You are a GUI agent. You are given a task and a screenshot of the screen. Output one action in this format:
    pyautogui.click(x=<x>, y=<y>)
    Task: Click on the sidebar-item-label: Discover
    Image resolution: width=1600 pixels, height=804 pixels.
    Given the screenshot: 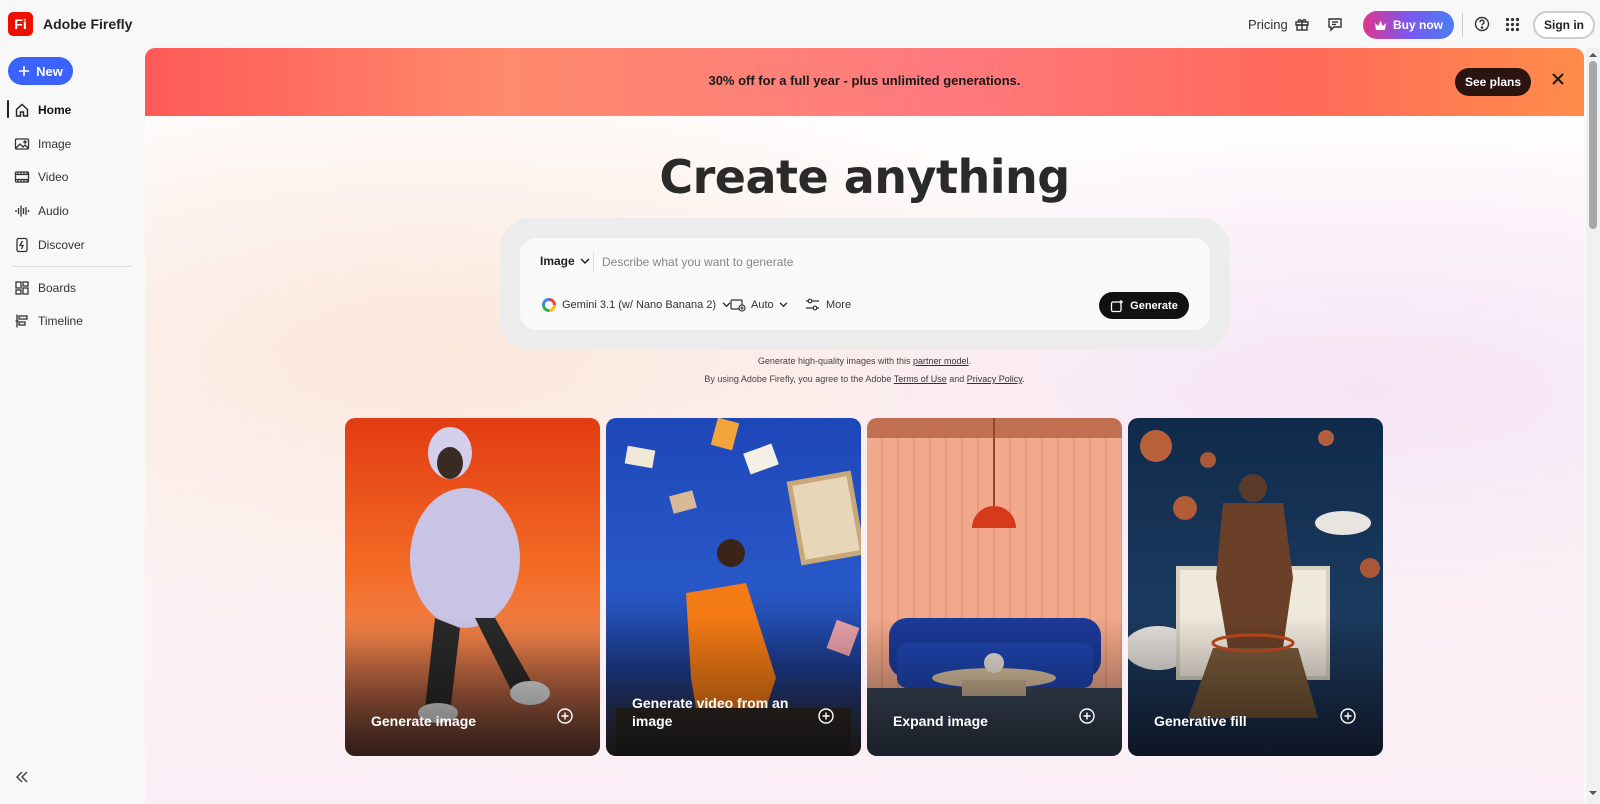 What is the action you would take?
    pyautogui.click(x=61, y=245)
    